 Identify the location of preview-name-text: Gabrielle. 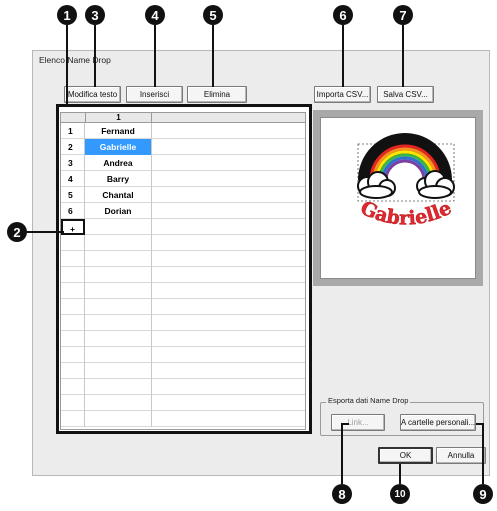
(406, 213).